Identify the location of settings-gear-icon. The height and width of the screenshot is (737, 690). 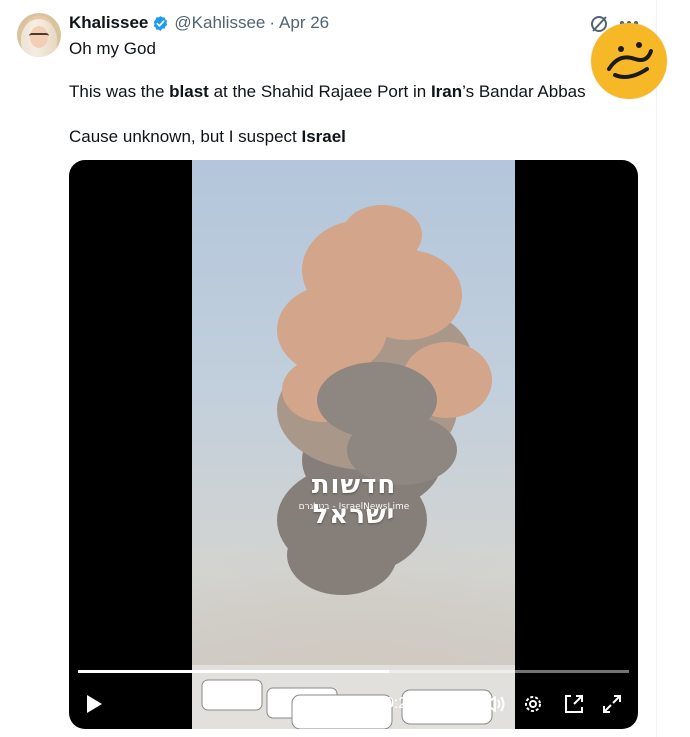
(533, 704).